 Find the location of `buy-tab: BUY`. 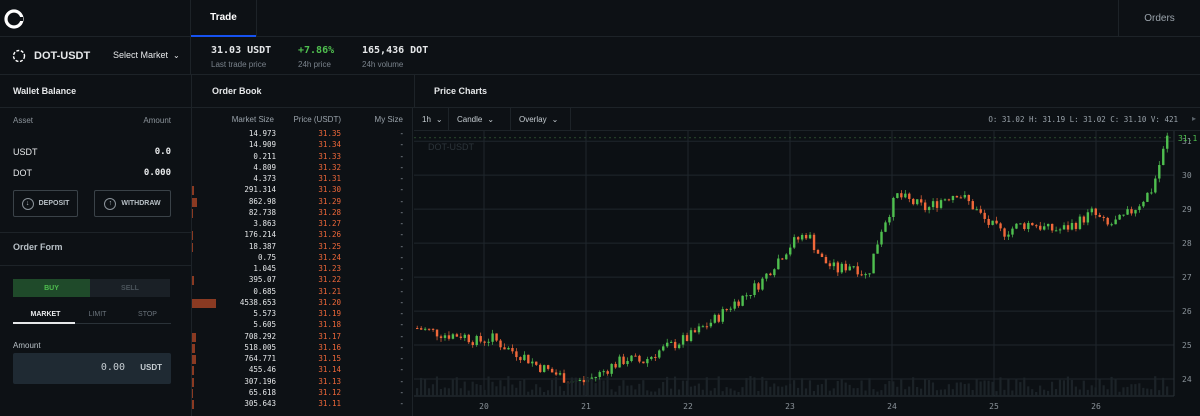

buy-tab: BUY is located at coordinates (51, 288).